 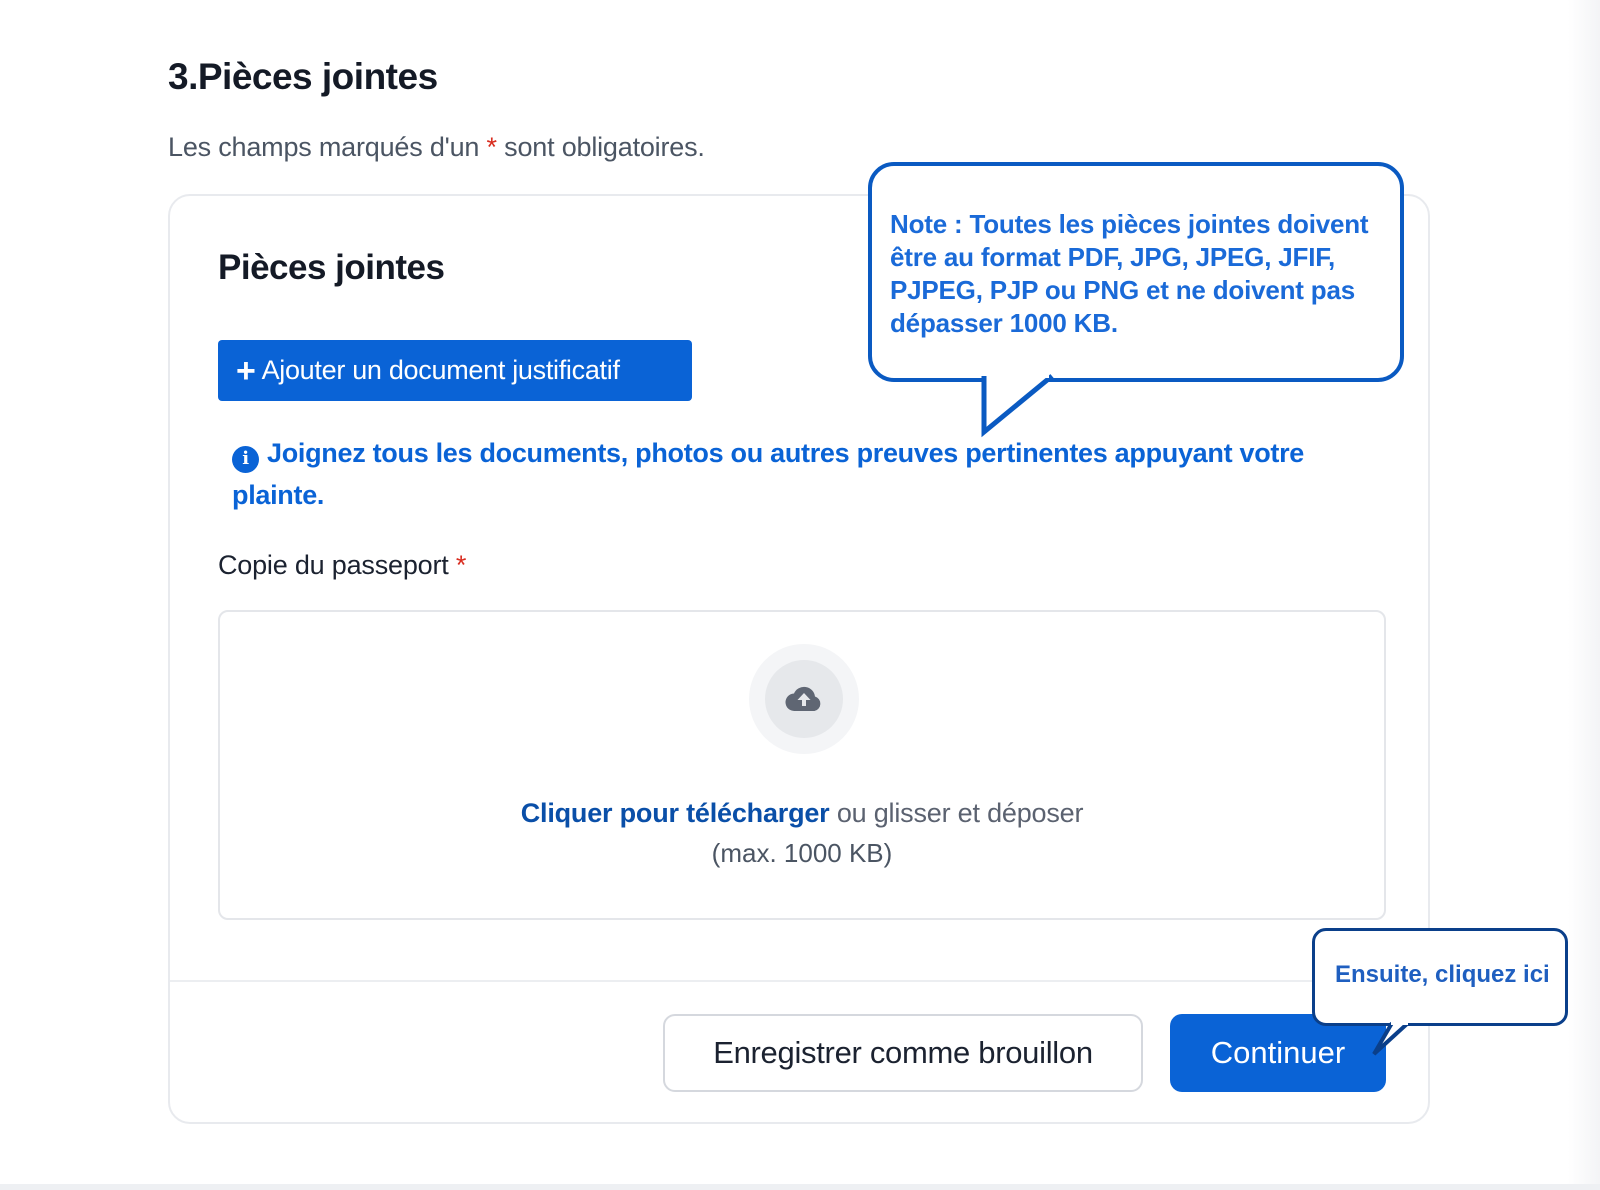 I want to click on upload-icon-halo, so click(x=804, y=699).